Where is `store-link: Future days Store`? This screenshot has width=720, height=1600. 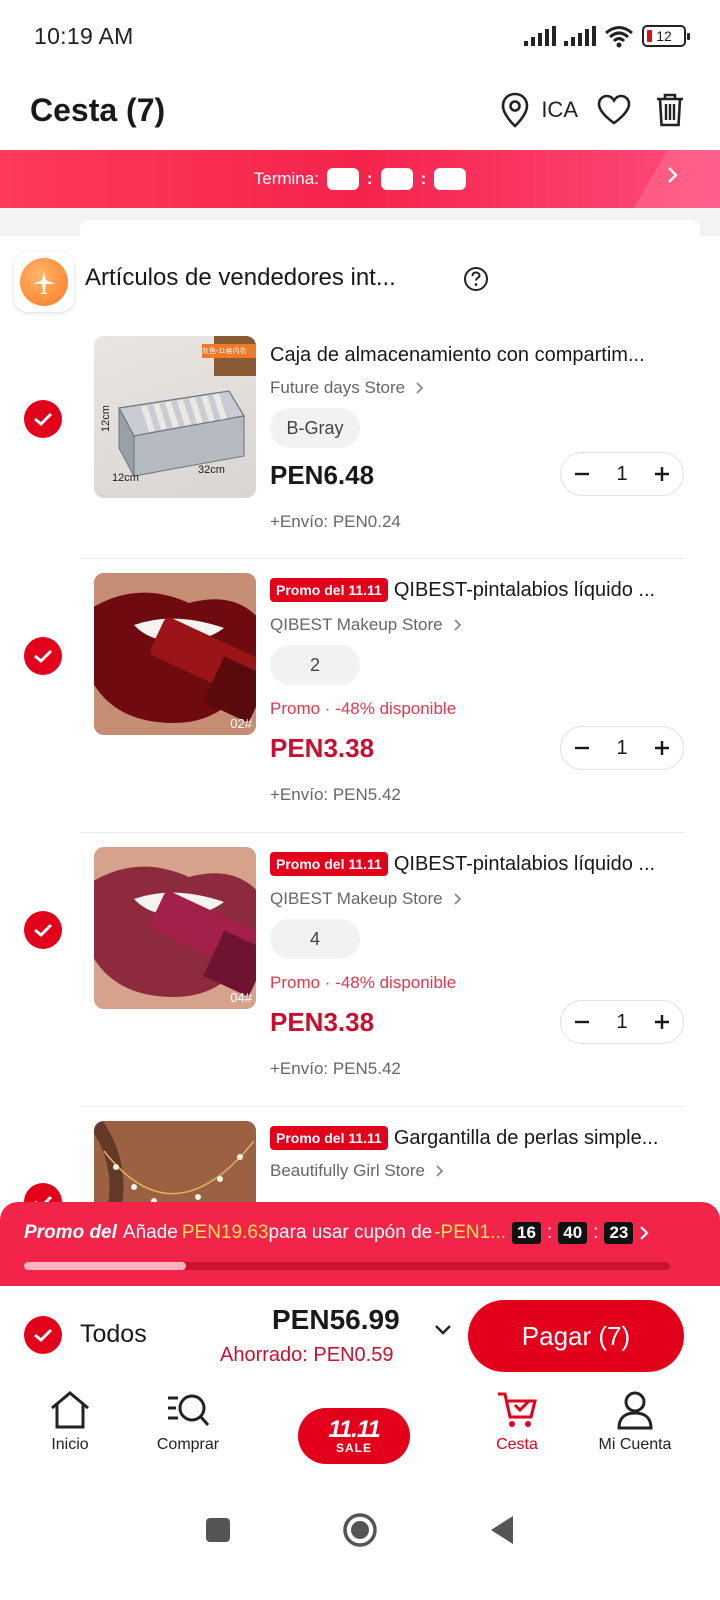 store-link: Future days Store is located at coordinates (347, 388).